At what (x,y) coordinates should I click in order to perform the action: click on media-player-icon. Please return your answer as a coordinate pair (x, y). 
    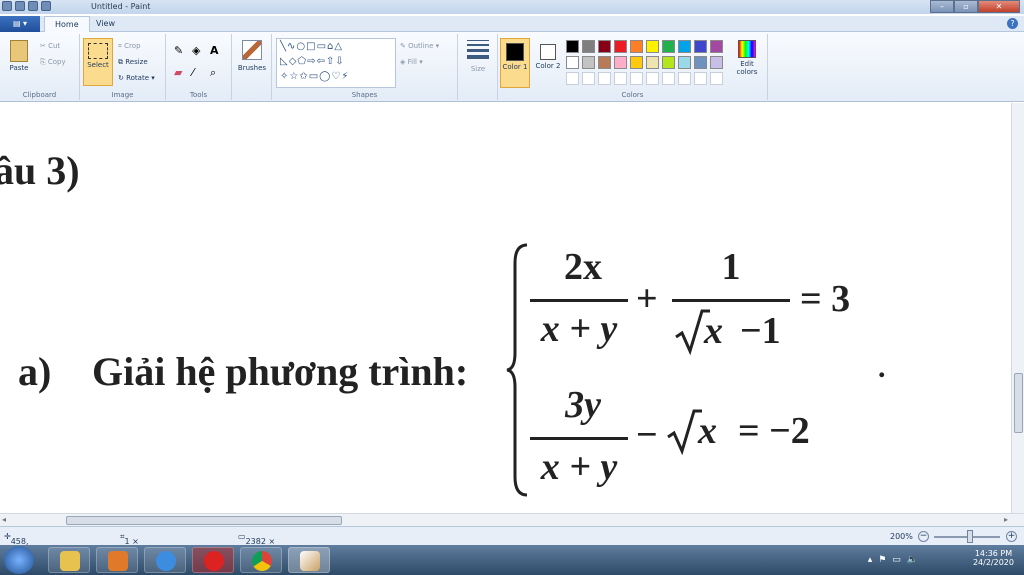
    Looking at the image, I should click on (118, 561).